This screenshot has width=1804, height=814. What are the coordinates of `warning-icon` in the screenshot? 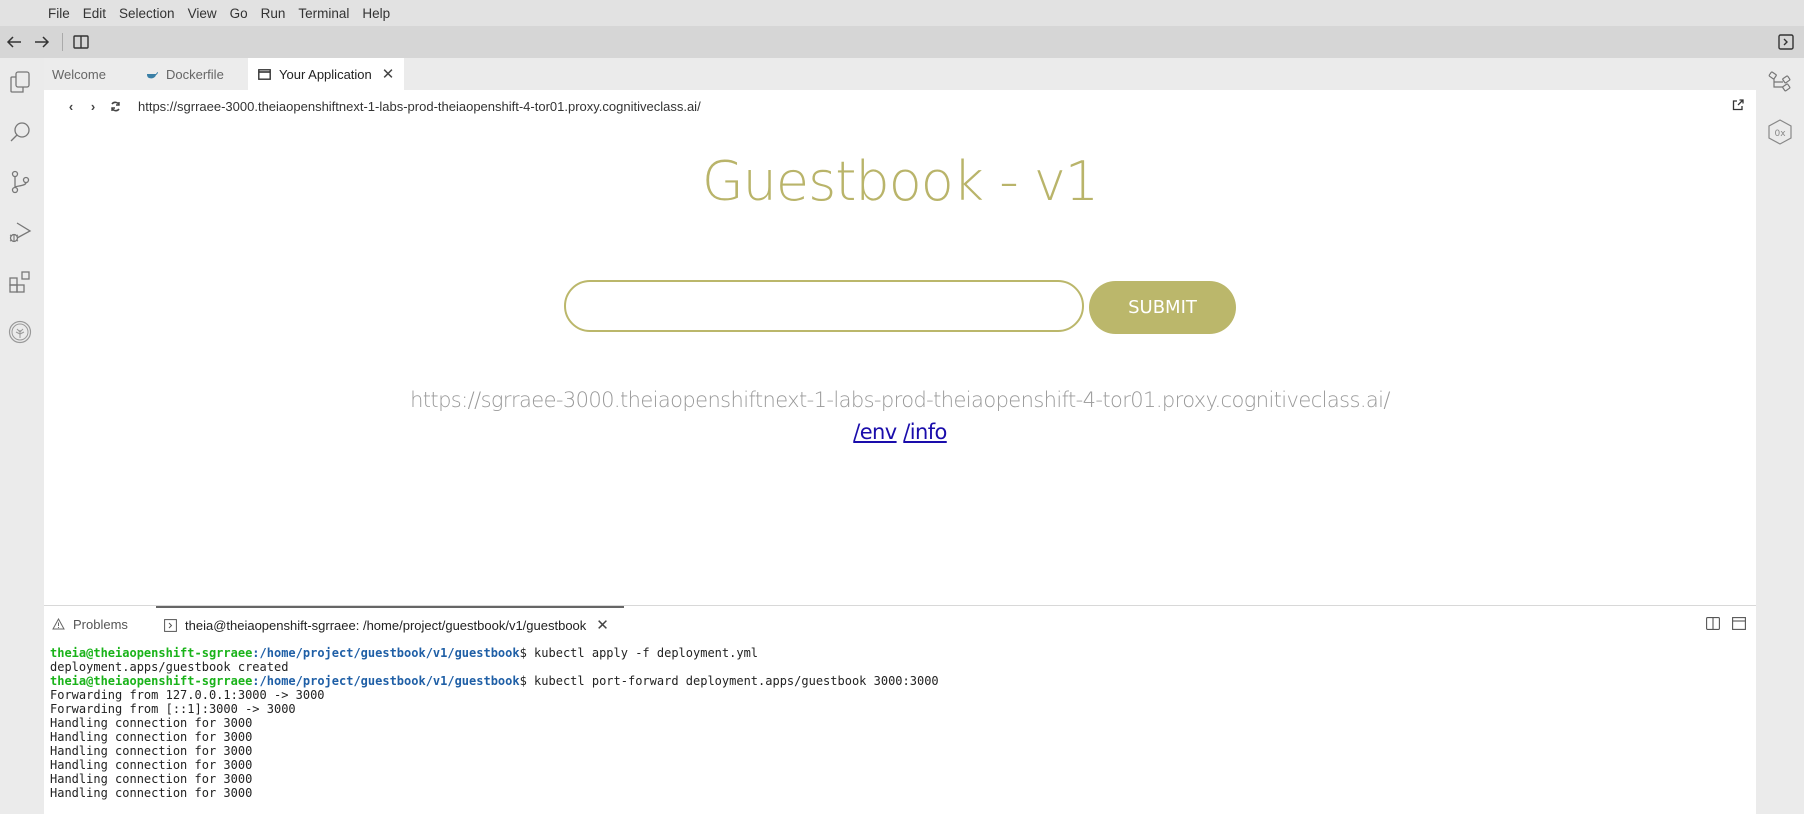 It's located at (58, 624).